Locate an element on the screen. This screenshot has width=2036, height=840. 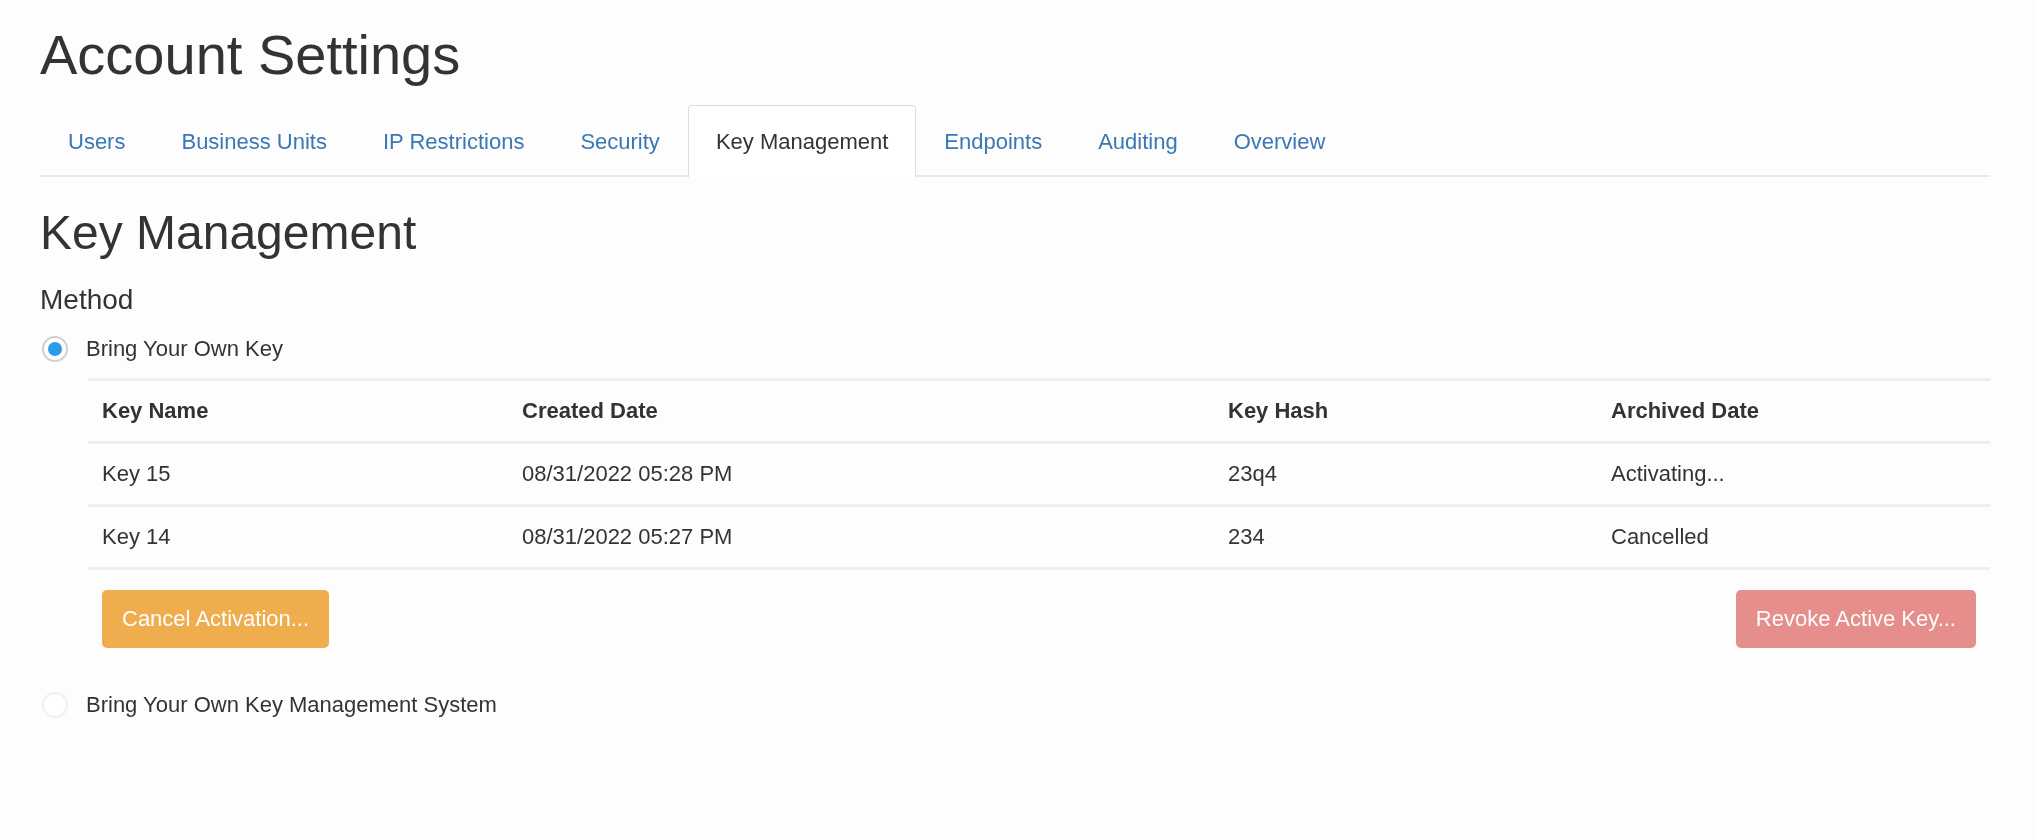
tab: Users is located at coordinates (97, 141).